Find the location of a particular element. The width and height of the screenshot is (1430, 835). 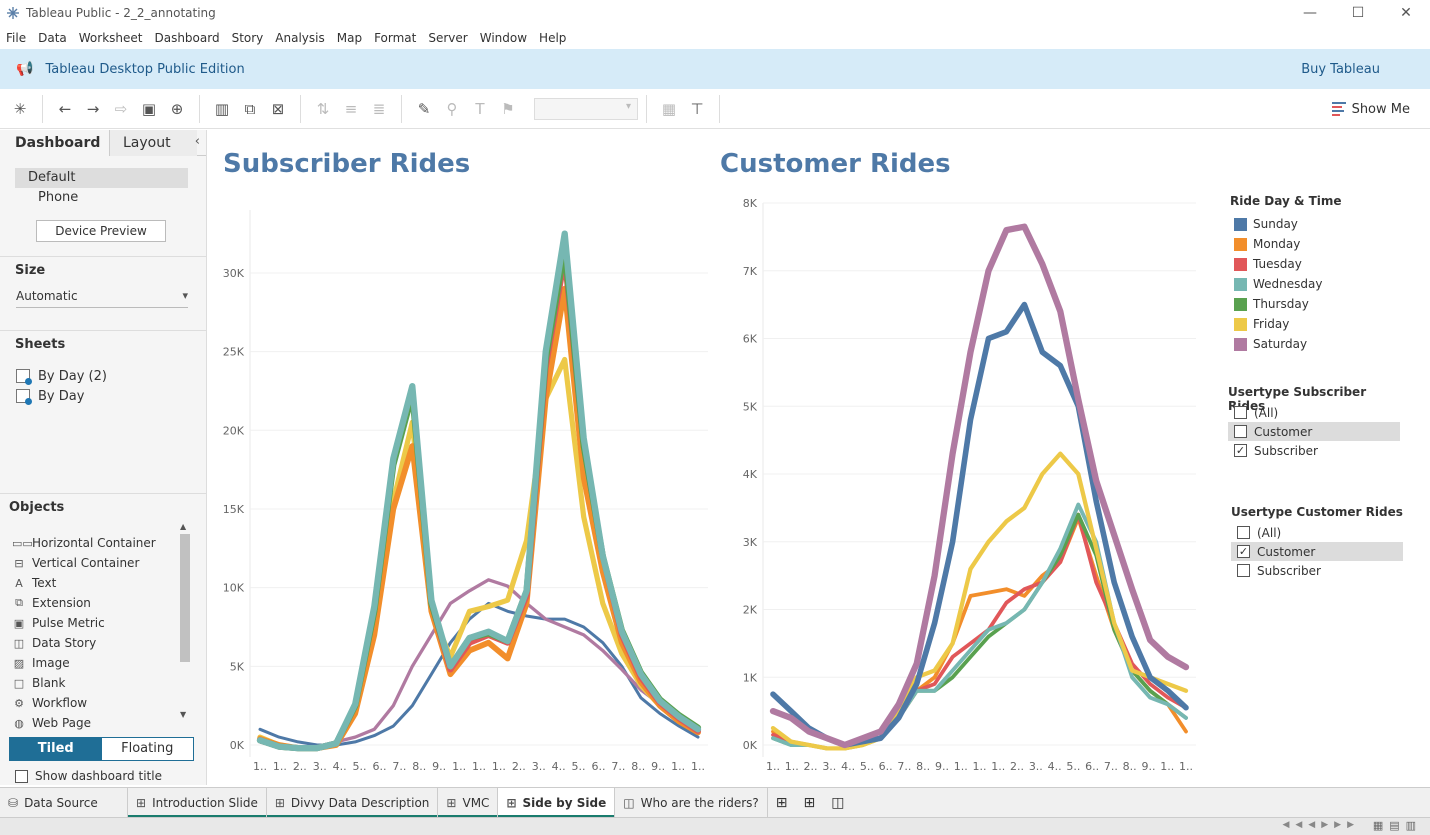

object-item: ▣ Pulse Metric is located at coordinates (103, 623).